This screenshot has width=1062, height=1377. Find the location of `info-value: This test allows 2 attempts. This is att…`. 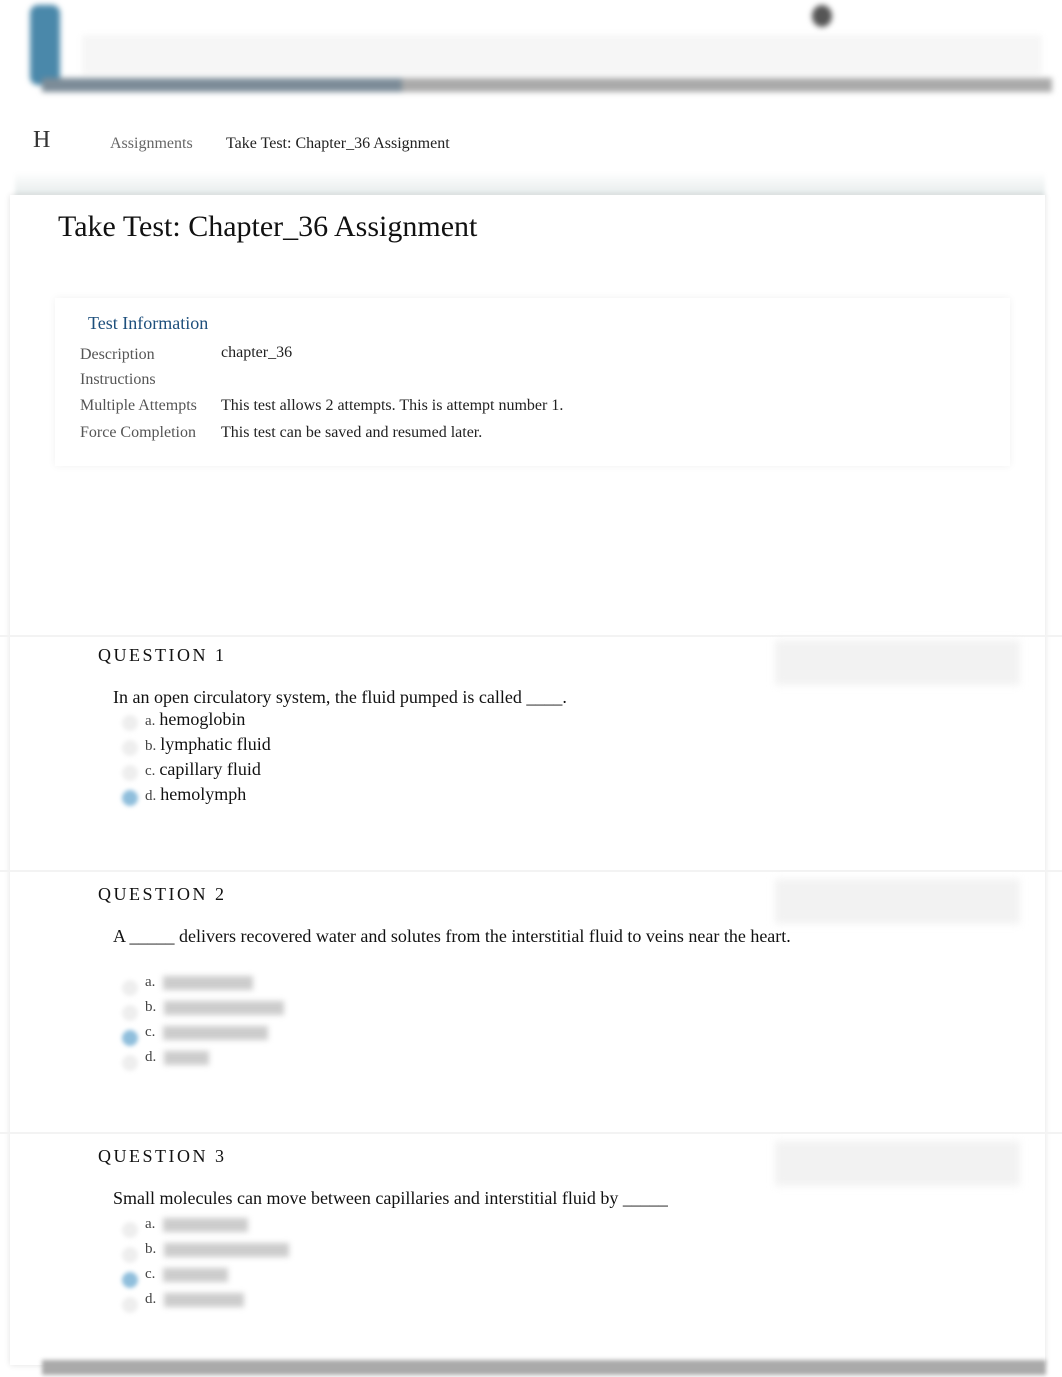

info-value: This test allows 2 attempts. This is att… is located at coordinates (392, 405).